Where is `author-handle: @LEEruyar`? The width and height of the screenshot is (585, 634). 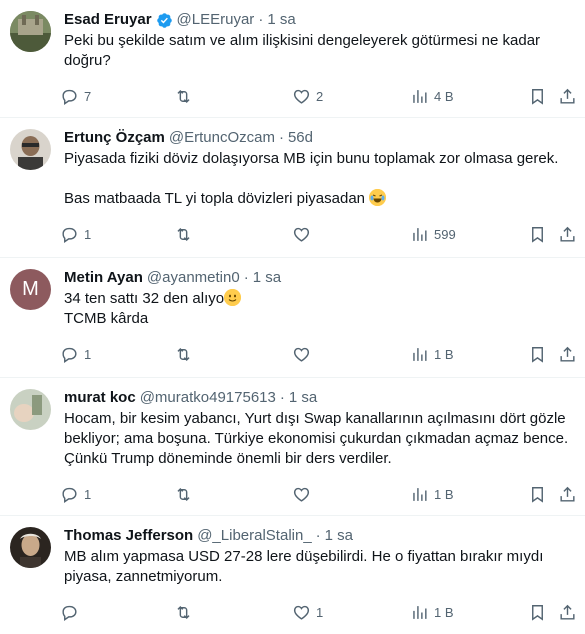
author-handle: @LEEruyar is located at coordinates (216, 20).